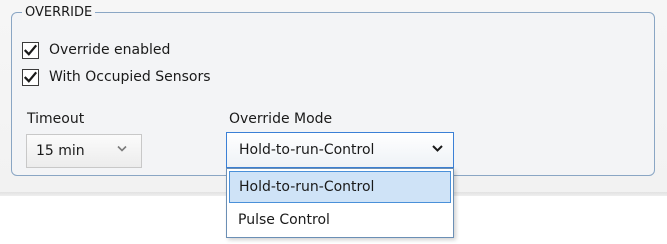 This screenshot has height=244, width=667. What do you see at coordinates (307, 150) in the screenshot?
I see `override-mode-select-value: Hold-to-run-Control` at bounding box center [307, 150].